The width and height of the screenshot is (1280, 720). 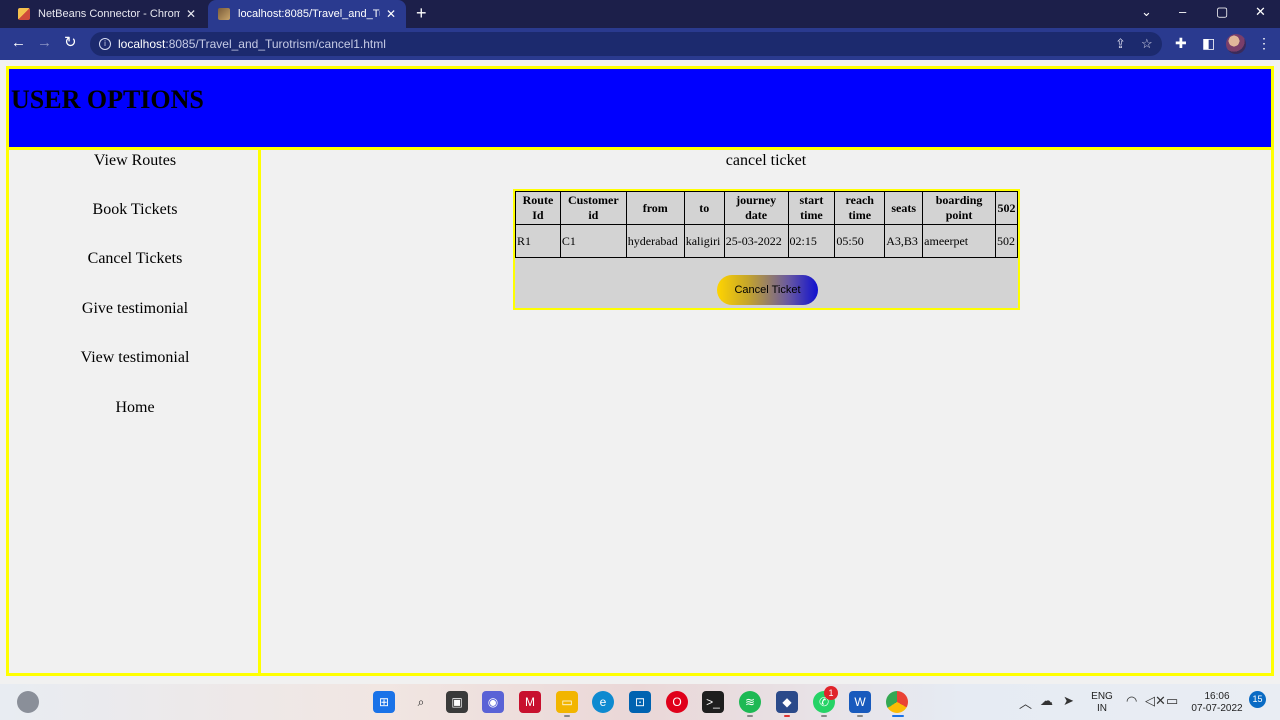 I want to click on column-header: start time, so click(x=811, y=208).